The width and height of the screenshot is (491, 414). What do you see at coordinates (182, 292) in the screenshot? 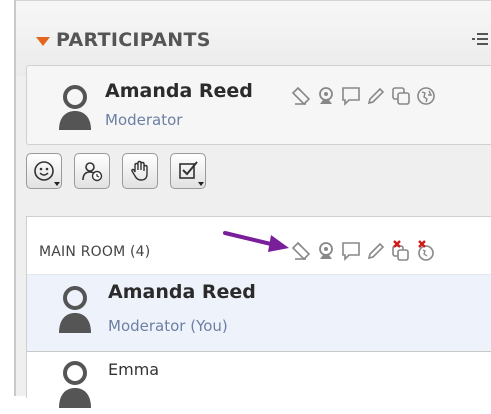
I see `participant-name: Amanda Reed` at bounding box center [182, 292].